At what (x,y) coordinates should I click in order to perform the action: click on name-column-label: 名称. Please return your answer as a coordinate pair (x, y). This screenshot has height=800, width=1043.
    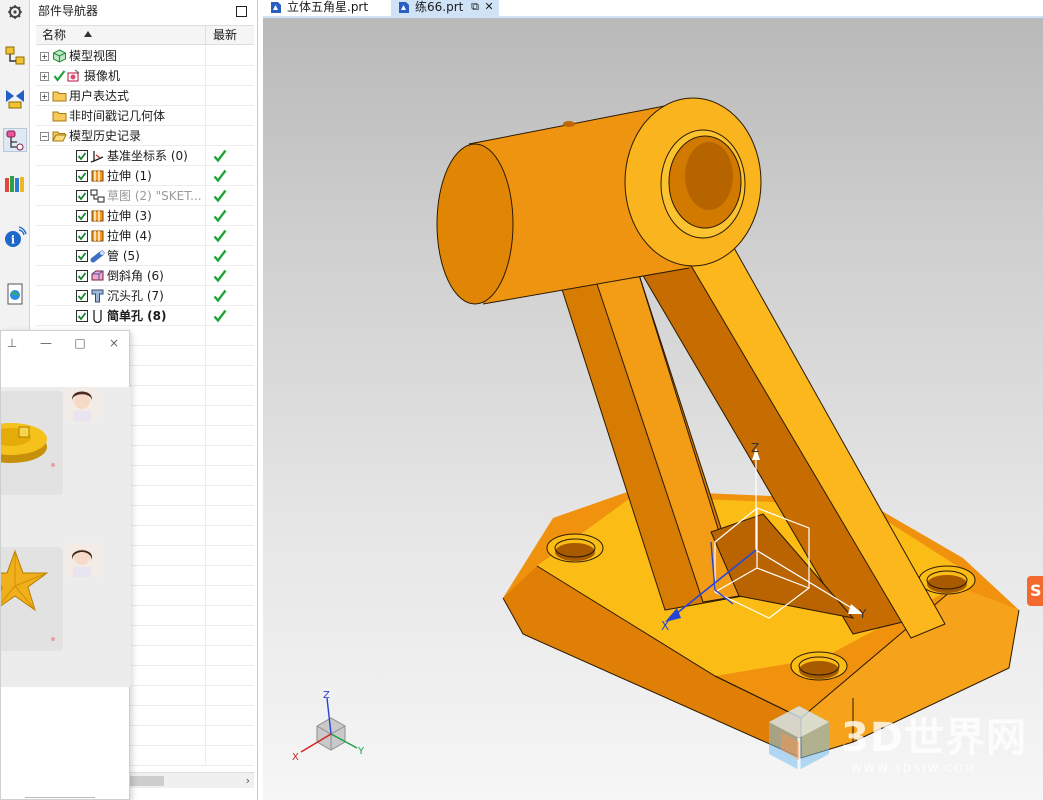
    Looking at the image, I should click on (54, 35).